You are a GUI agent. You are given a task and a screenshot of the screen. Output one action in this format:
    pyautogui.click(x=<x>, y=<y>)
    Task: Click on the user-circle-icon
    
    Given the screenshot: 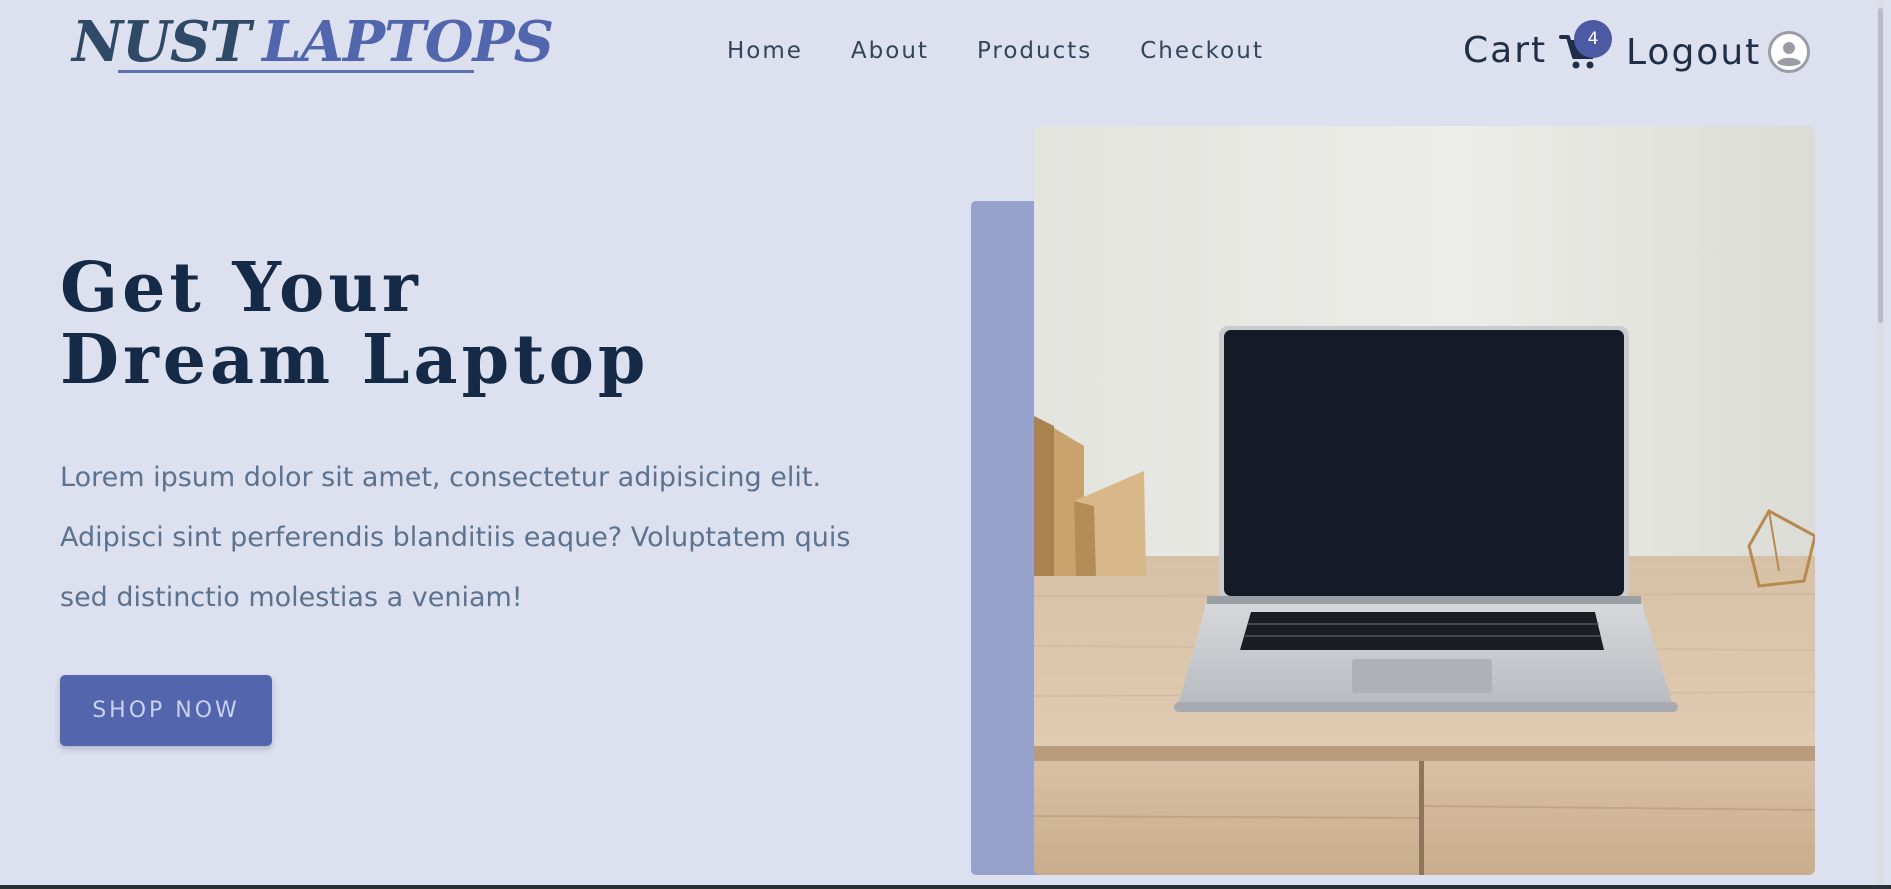 What is the action you would take?
    pyautogui.click(x=1789, y=52)
    